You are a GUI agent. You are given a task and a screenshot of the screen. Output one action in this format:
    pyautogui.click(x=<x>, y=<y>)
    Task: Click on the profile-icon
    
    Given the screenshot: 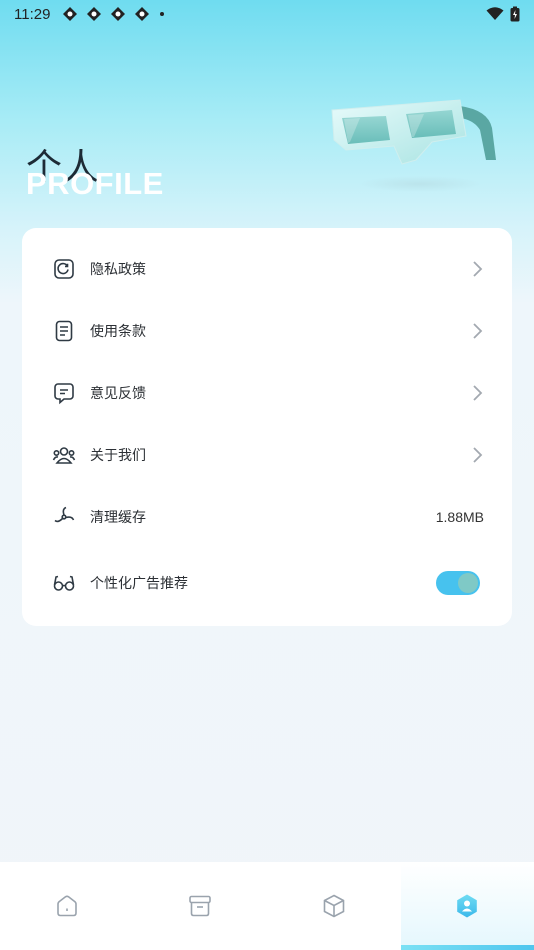 What is the action you would take?
    pyautogui.click(x=467, y=906)
    